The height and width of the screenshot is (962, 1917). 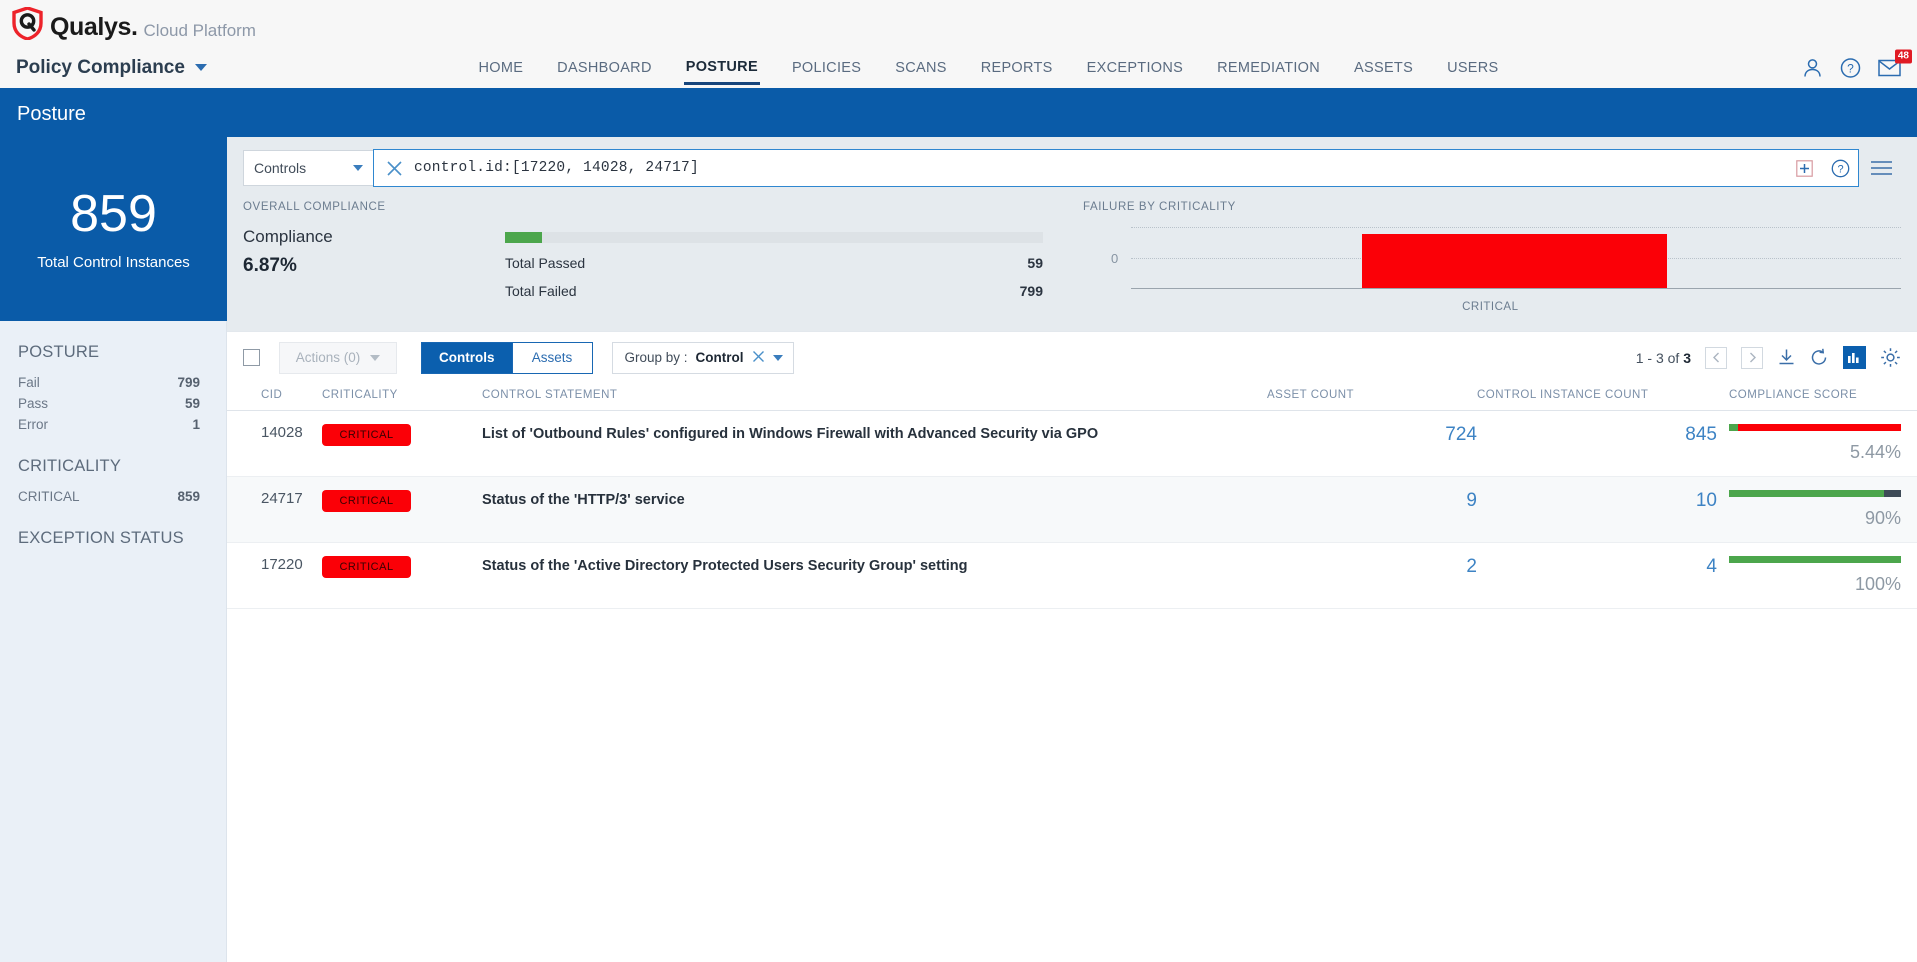 I want to click on view-segment-control: Controls Assets, so click(x=507, y=357).